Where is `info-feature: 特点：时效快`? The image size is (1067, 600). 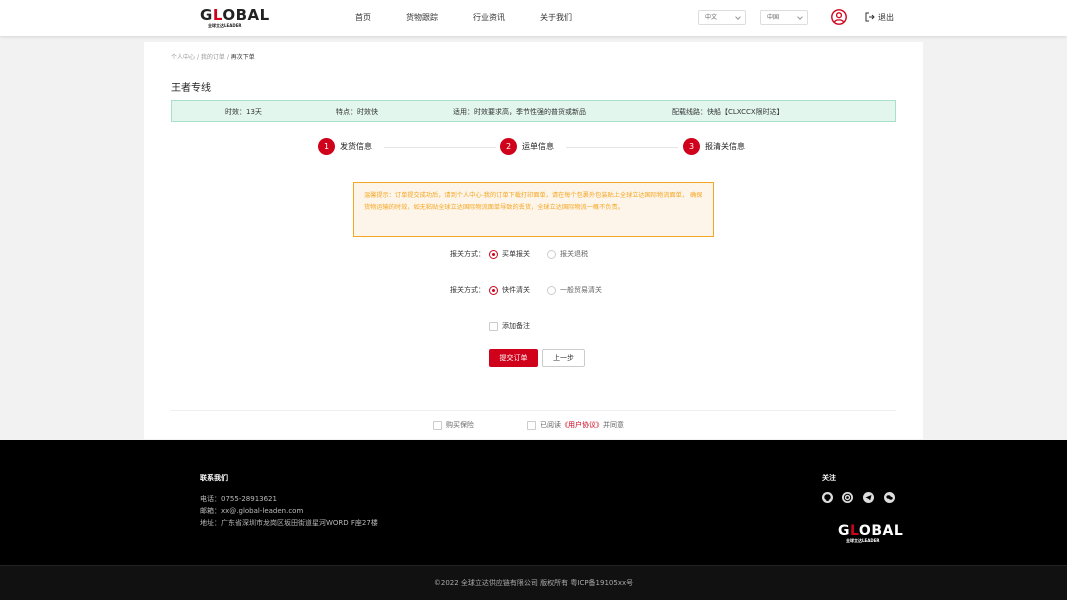 info-feature: 特点：时效快 is located at coordinates (357, 112).